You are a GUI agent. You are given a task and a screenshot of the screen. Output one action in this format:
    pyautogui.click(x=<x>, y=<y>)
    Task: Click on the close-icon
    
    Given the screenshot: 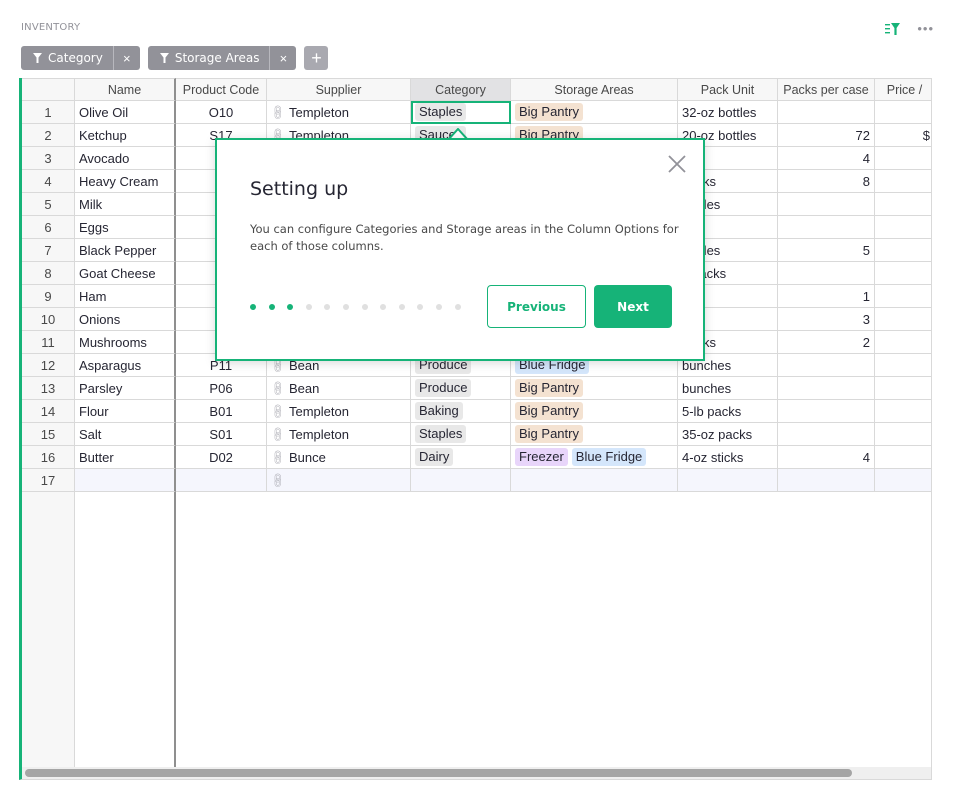 What is the action you would take?
    pyautogui.click(x=677, y=164)
    